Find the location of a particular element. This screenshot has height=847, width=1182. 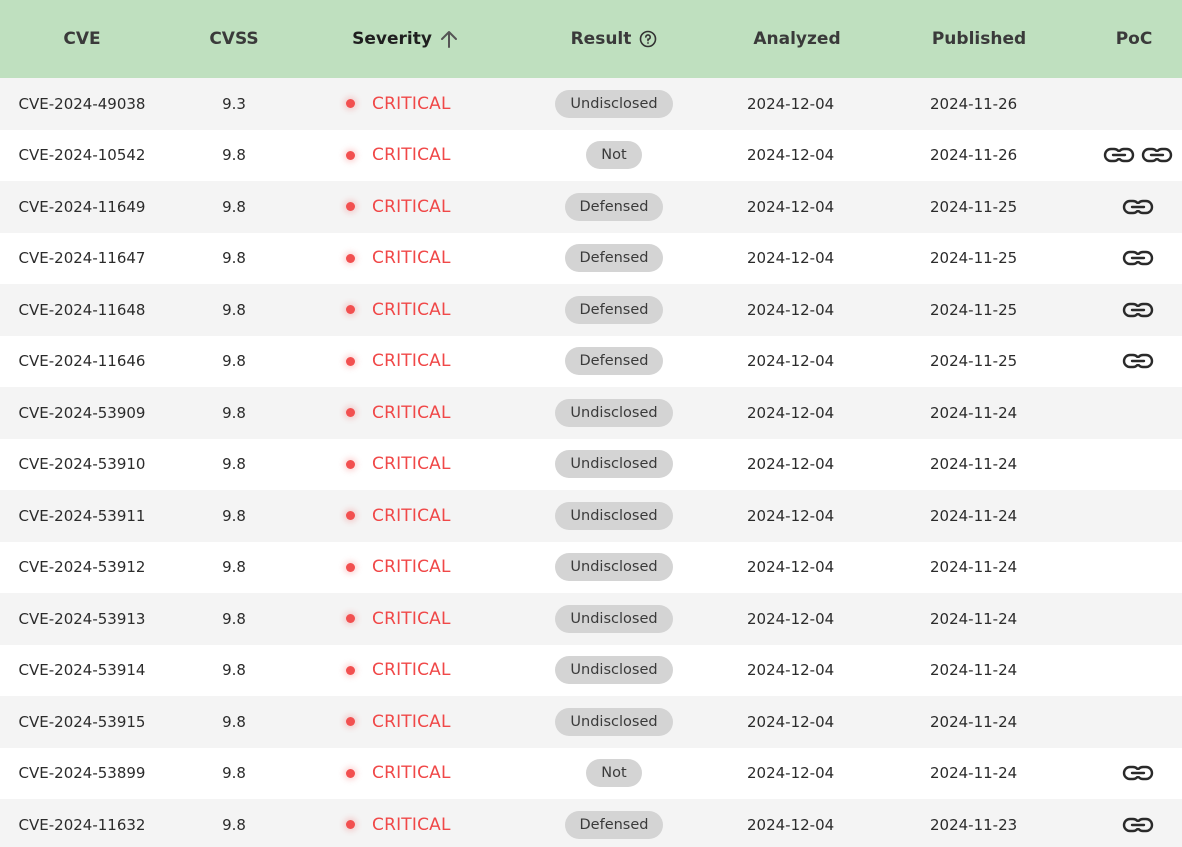

cve-id-cell: CVE-2024-11632 is located at coordinates (82, 823).